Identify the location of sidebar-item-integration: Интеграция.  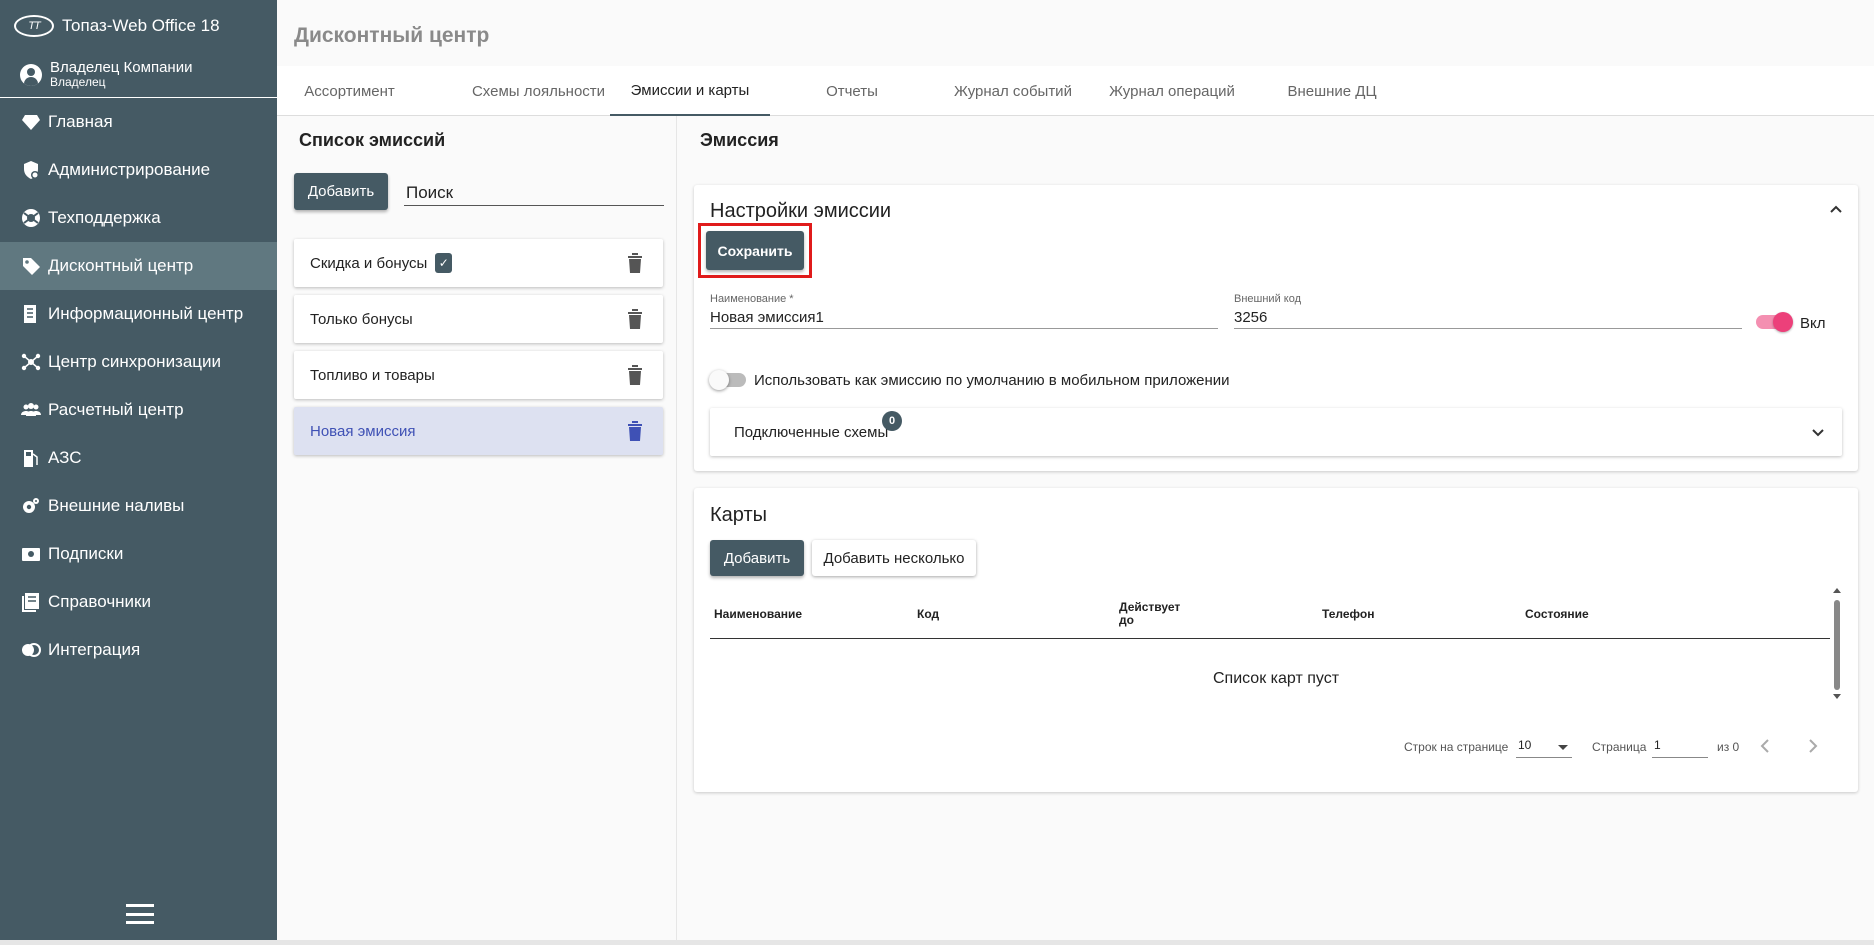
(138, 650).